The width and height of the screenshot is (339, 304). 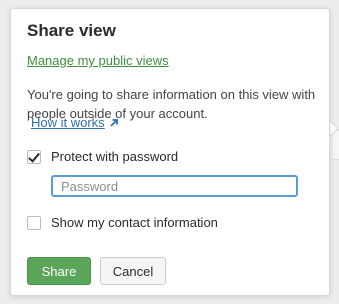 What do you see at coordinates (114, 122) in the screenshot?
I see `external-link-arrow-icon` at bounding box center [114, 122].